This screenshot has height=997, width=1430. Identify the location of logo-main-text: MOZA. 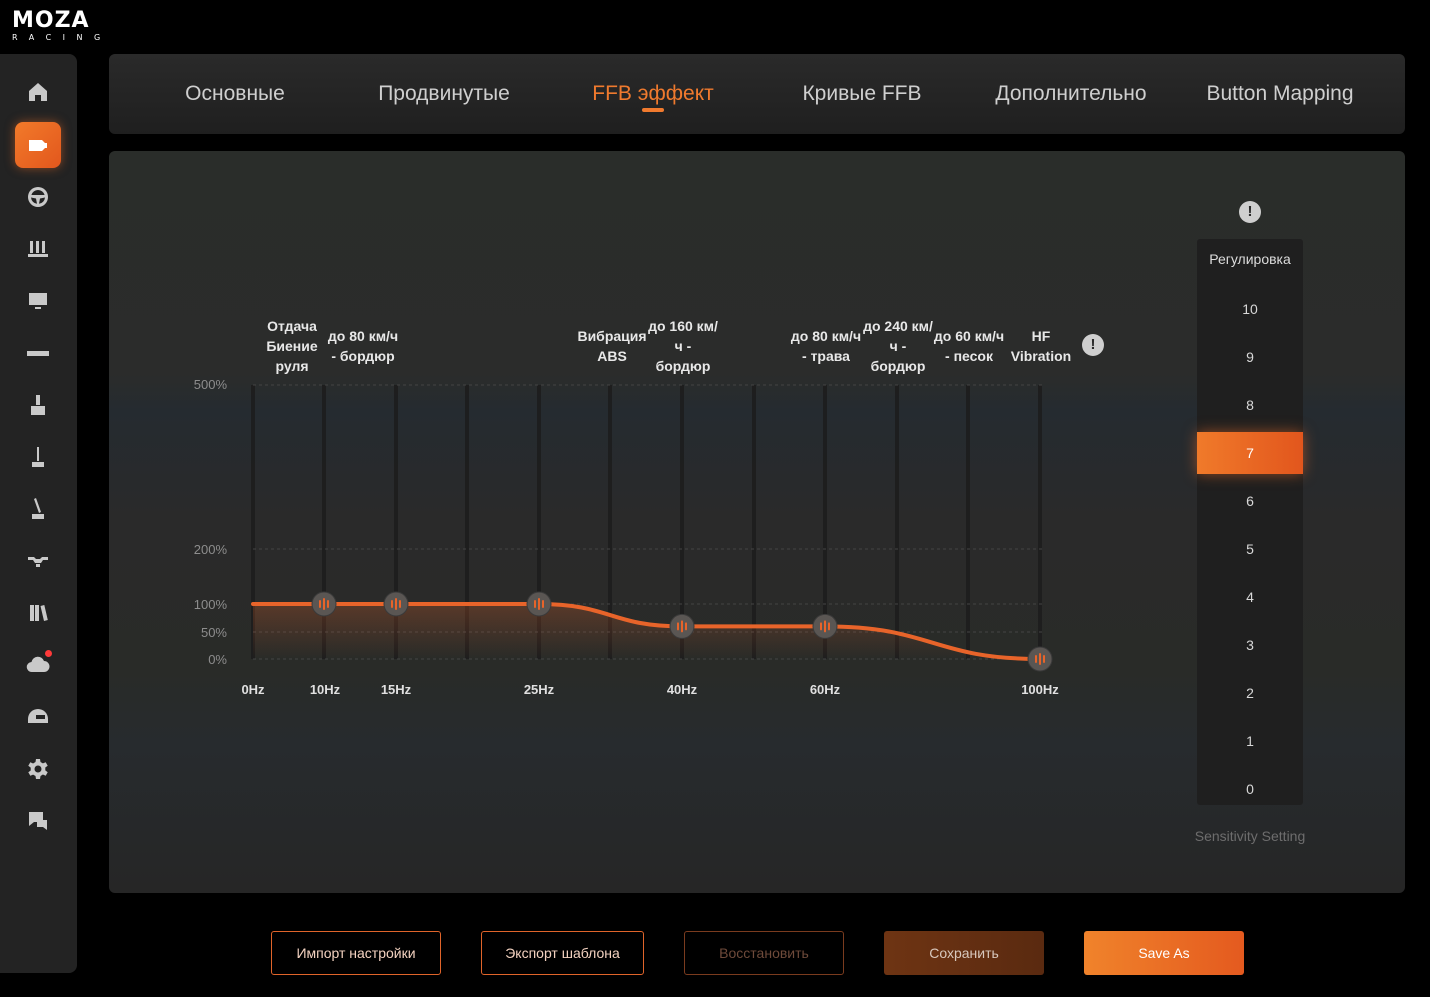
(51, 20).